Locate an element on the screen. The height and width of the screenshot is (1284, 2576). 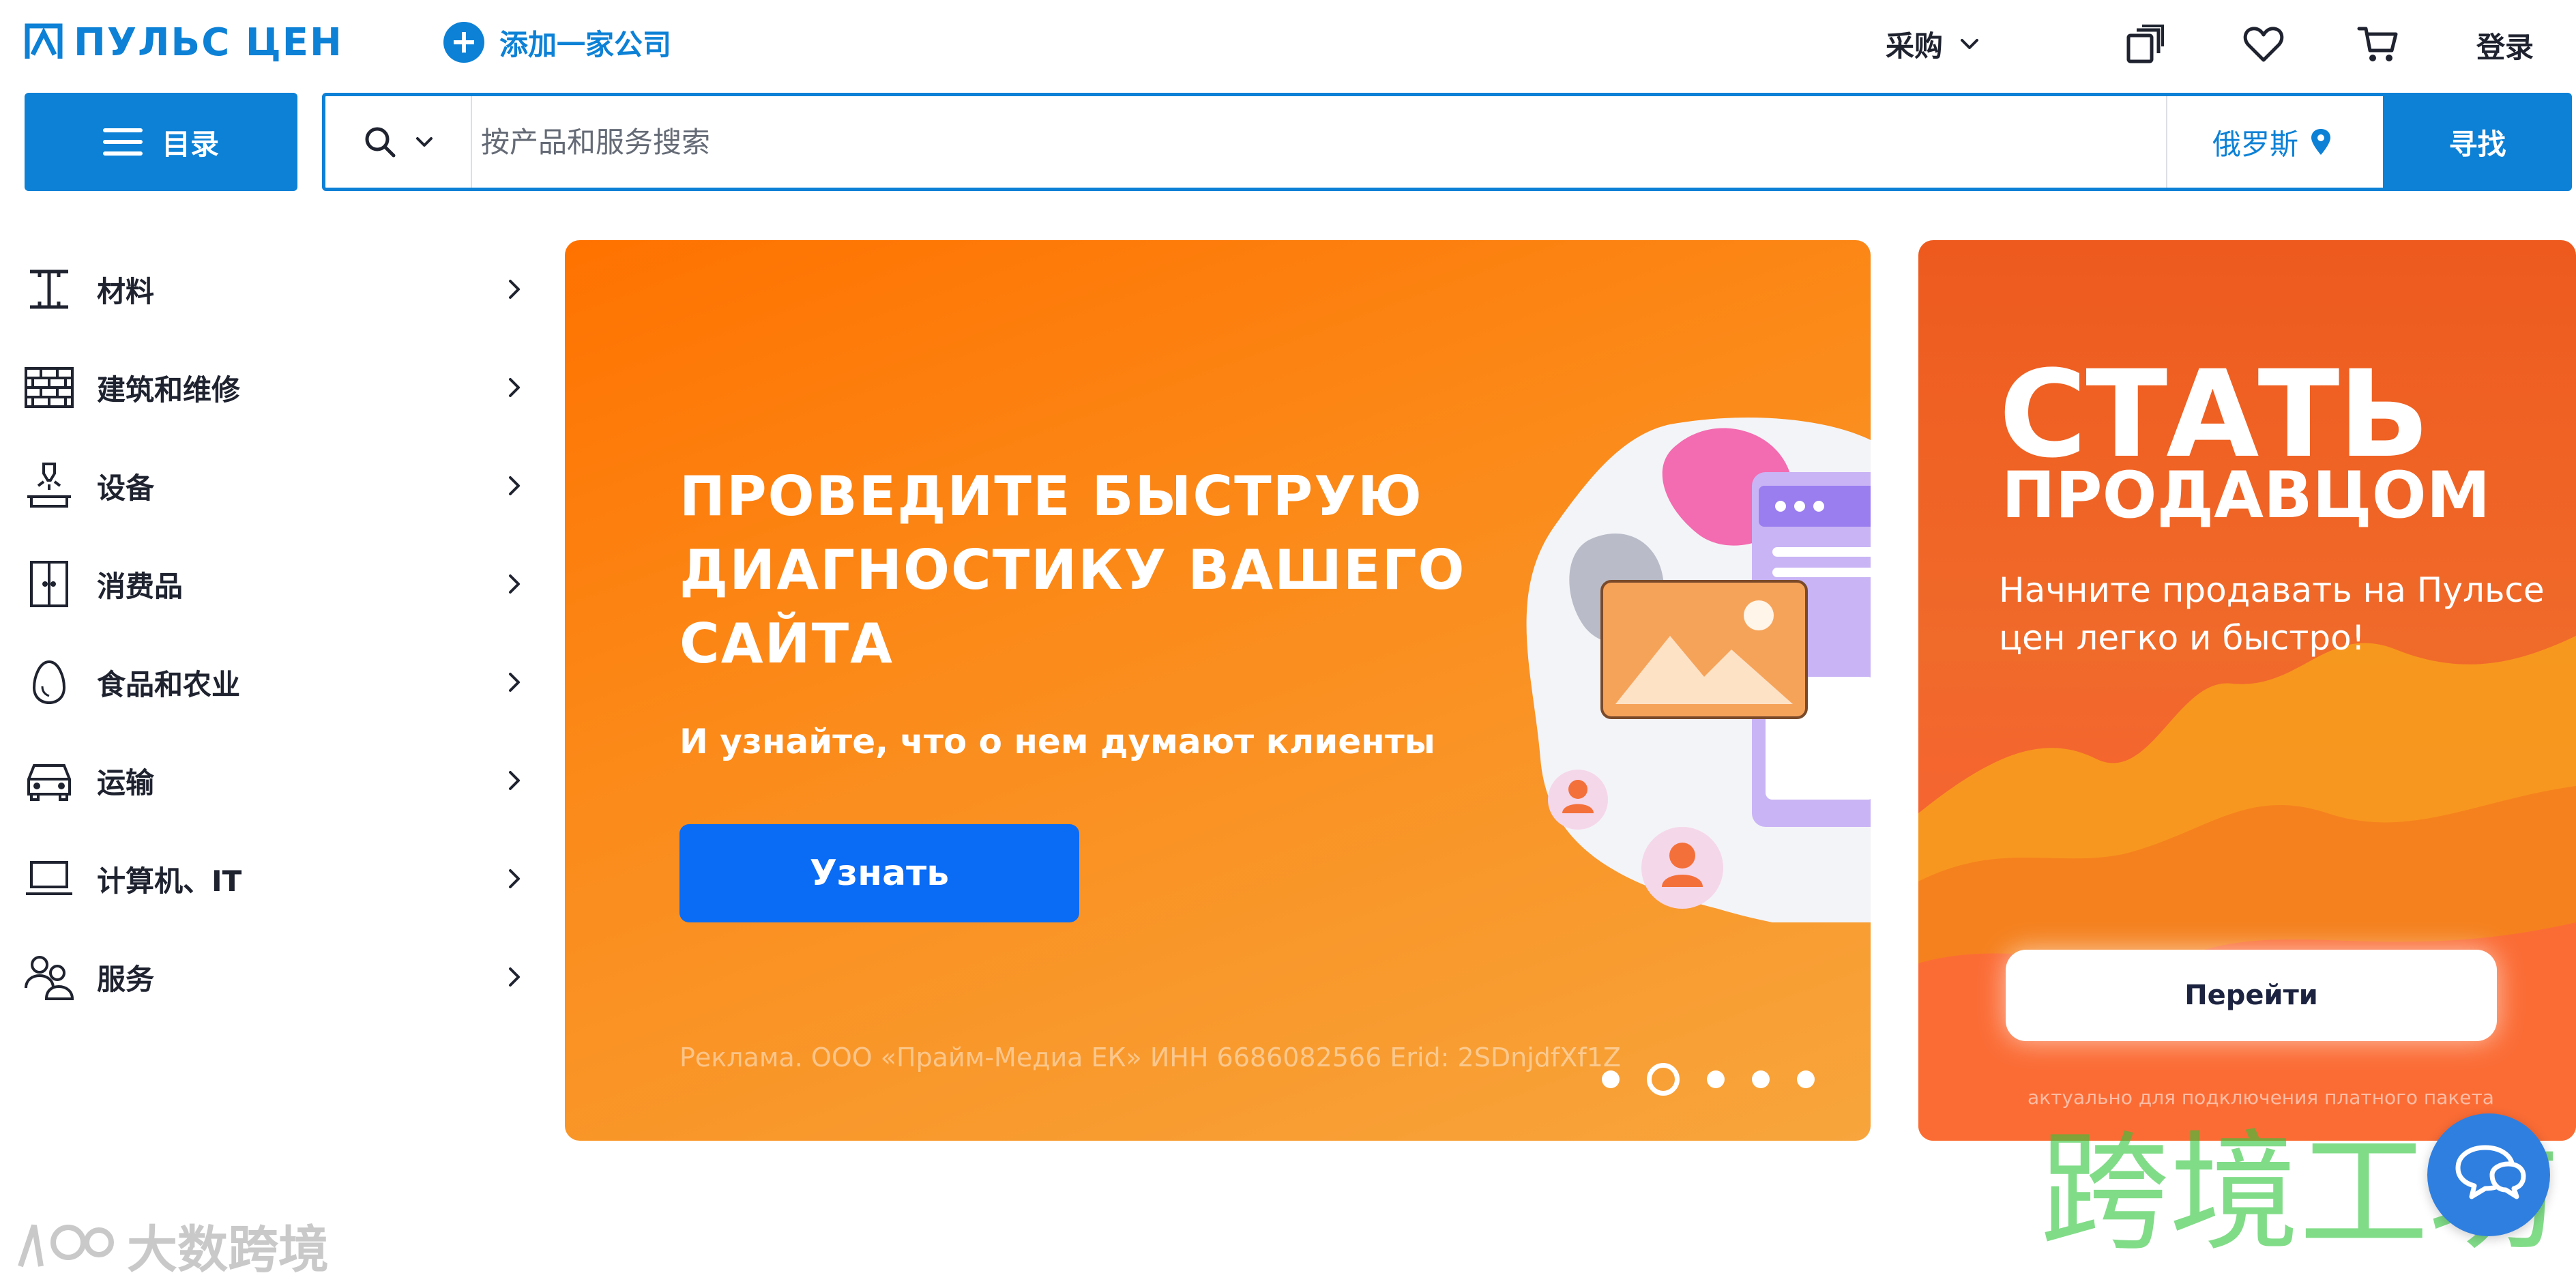
sidebar-item-transport: 运输 is located at coordinates (275, 781).